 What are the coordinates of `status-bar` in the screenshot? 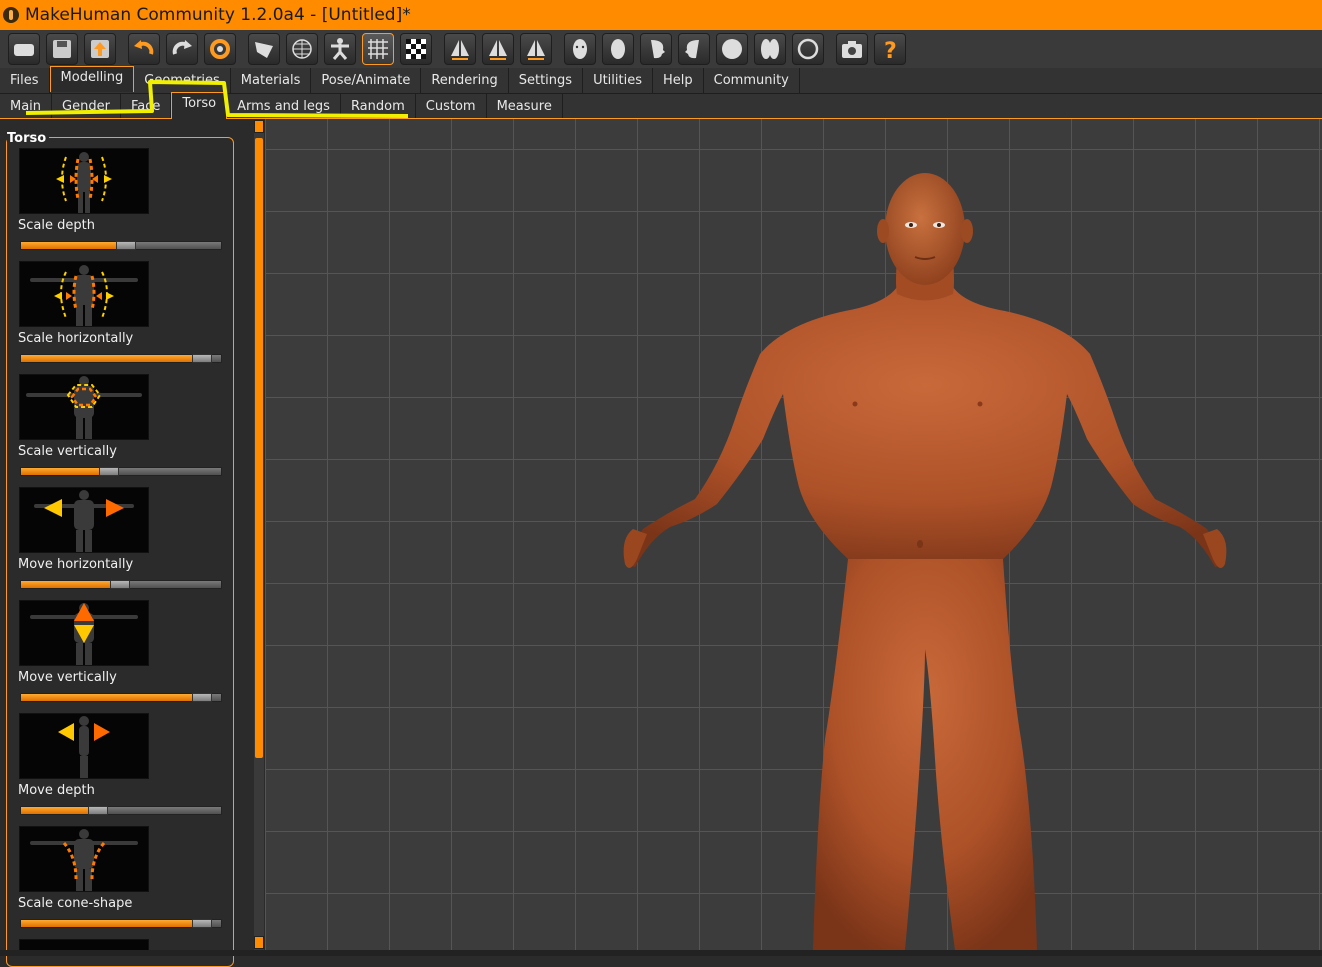 It's located at (661, 953).